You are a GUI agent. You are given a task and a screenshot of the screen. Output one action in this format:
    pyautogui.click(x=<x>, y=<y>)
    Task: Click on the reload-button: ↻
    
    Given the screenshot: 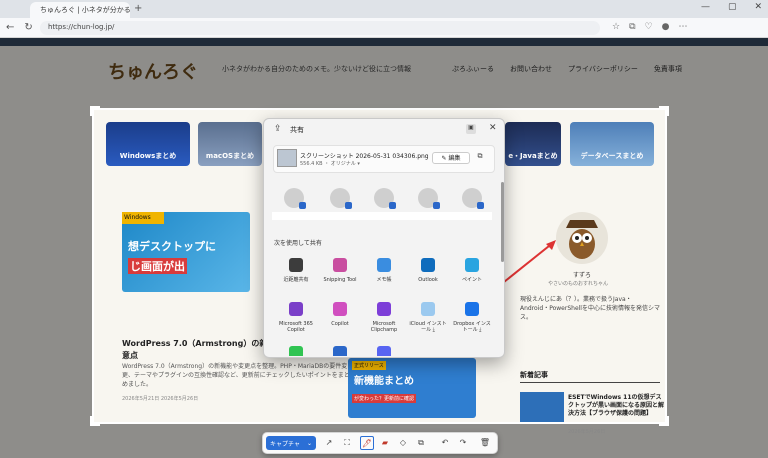 What is the action you would take?
    pyautogui.click(x=28, y=27)
    